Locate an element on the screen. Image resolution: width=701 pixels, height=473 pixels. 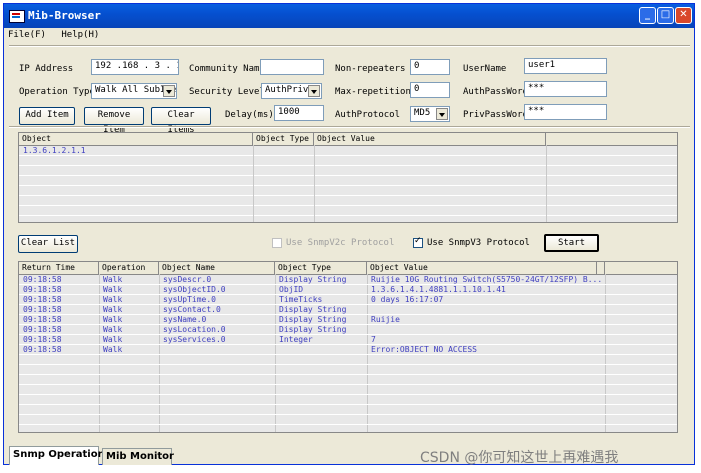
result-object-value: 1.3.6.1.4.1.4881.1.1.10.1.41 is located at coordinates (438, 289).